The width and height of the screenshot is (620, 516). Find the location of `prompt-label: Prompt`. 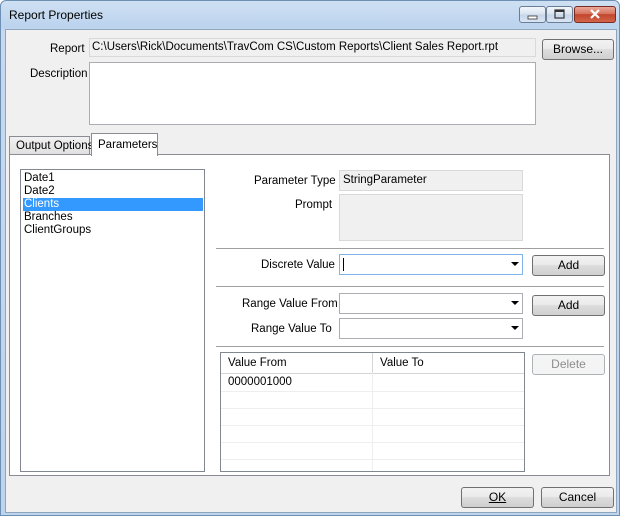

prompt-label: Prompt is located at coordinates (314, 205).